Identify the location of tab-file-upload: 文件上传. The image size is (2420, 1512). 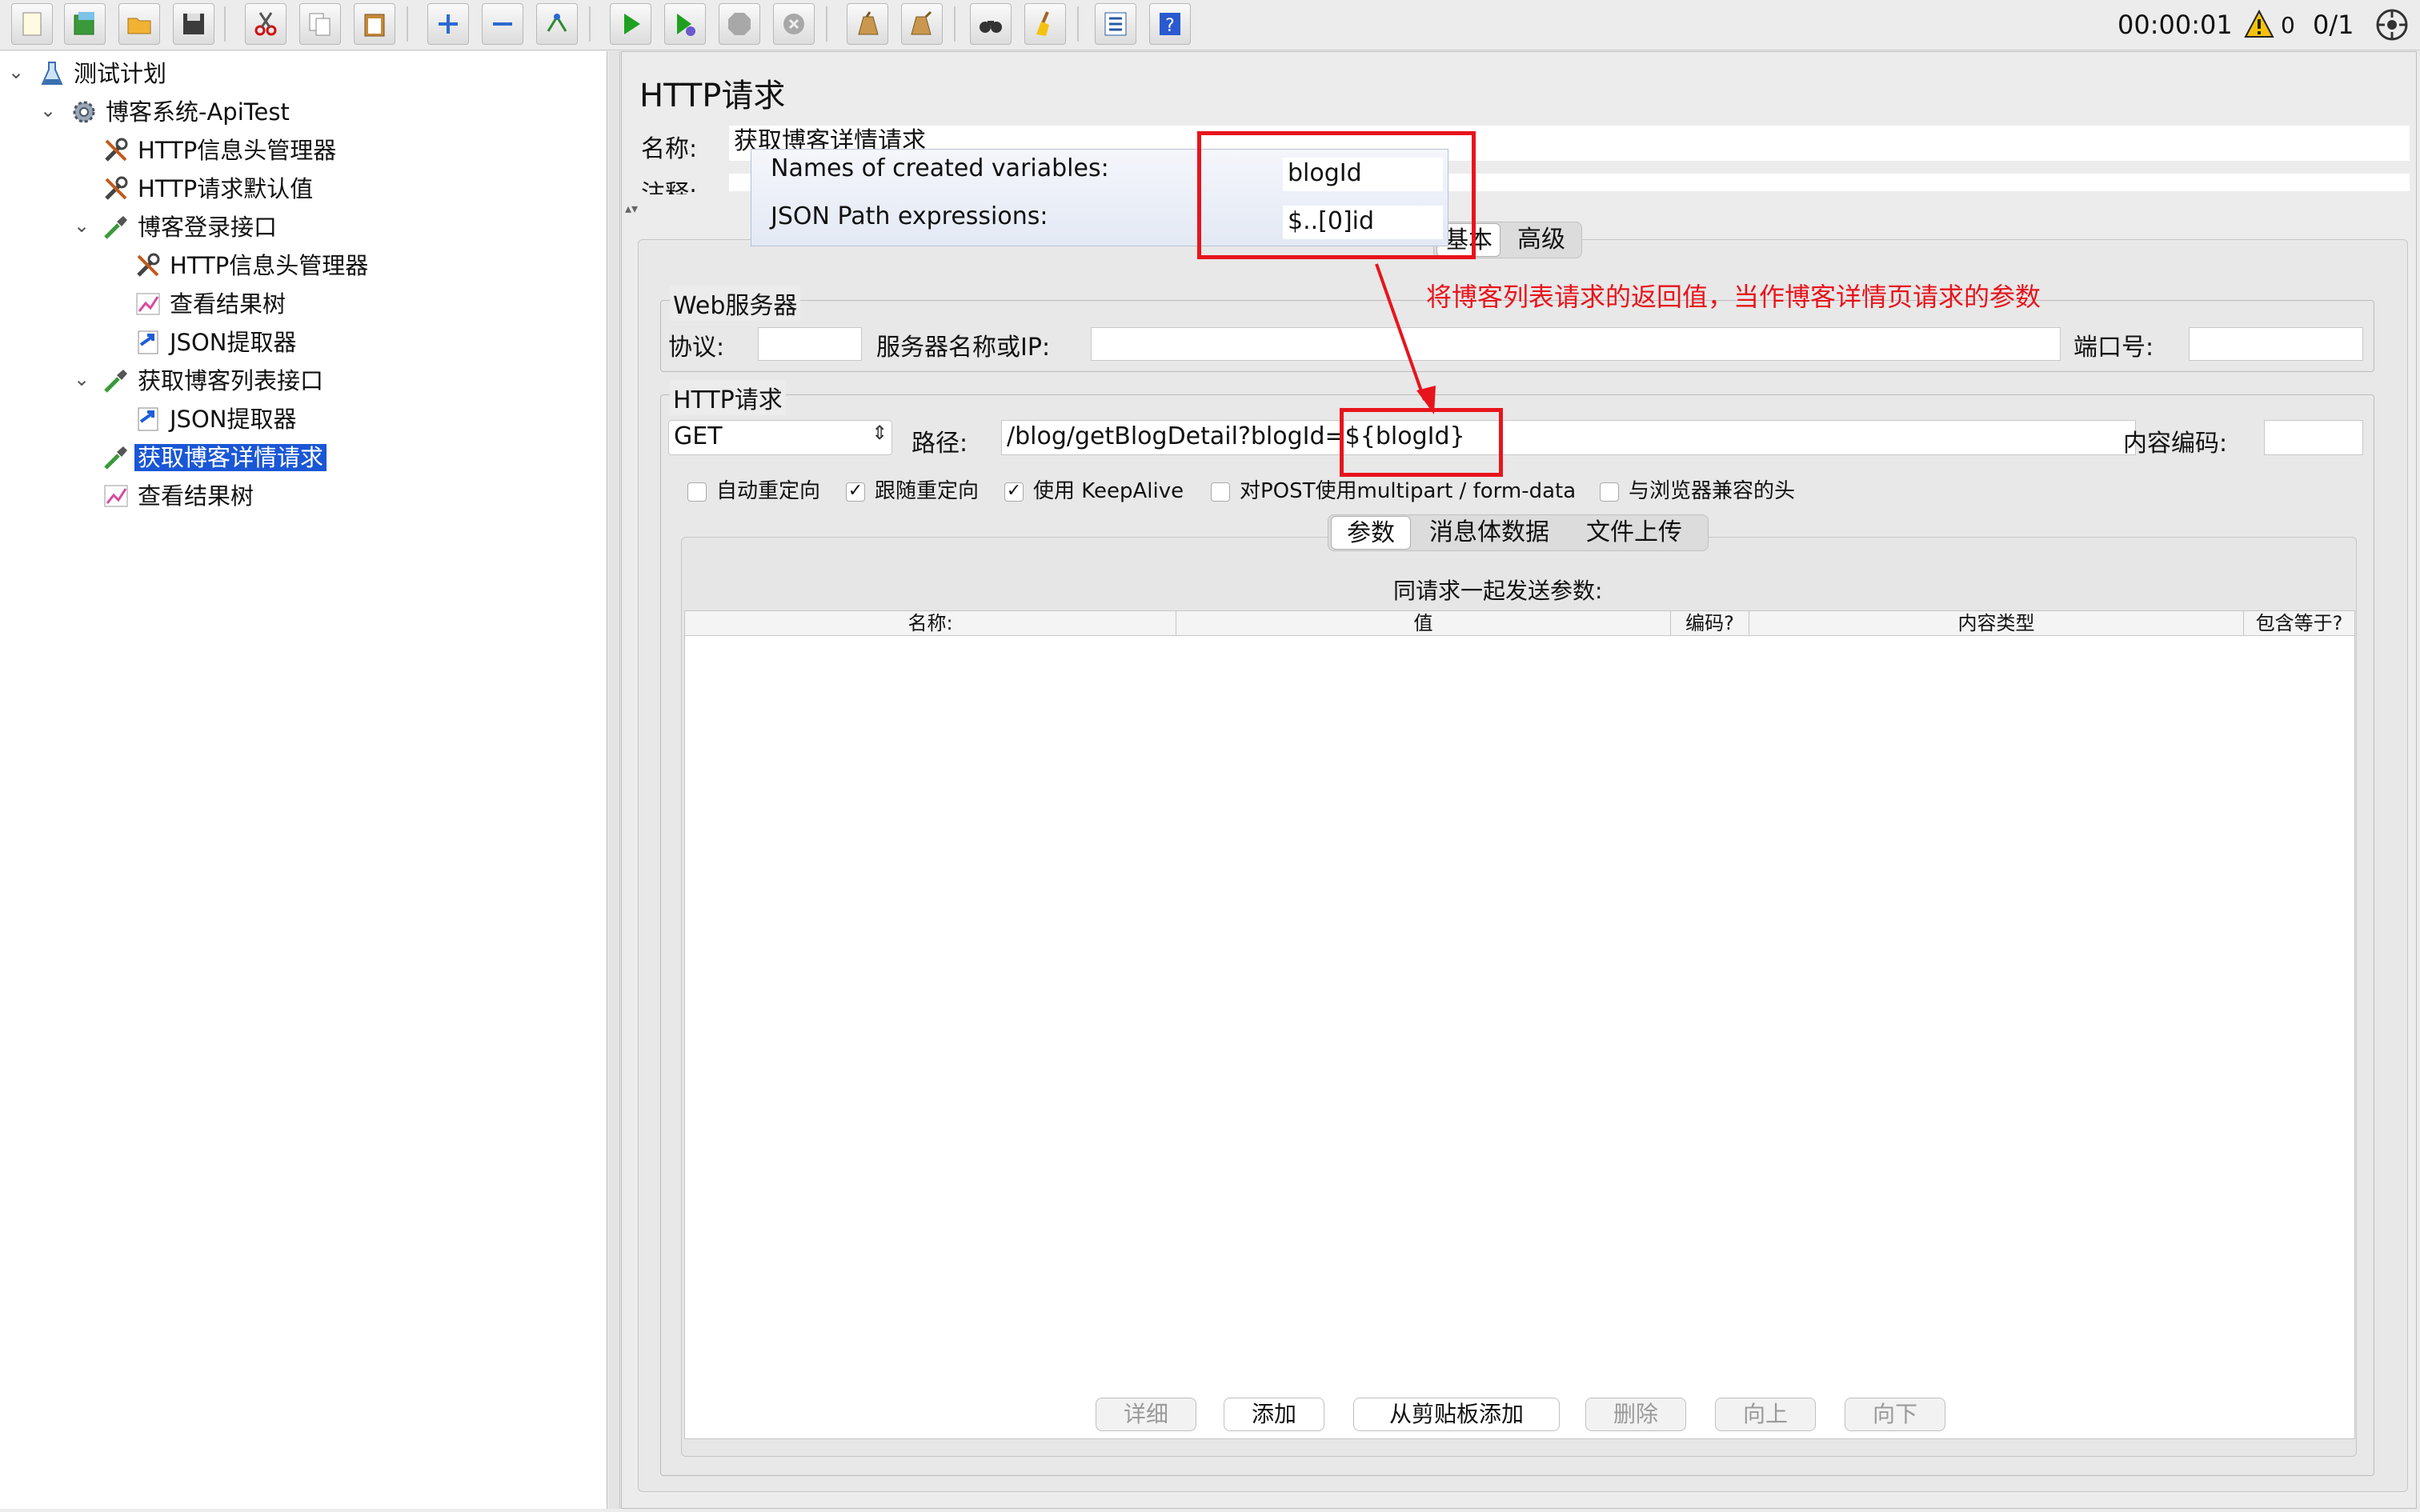
(1634, 533).